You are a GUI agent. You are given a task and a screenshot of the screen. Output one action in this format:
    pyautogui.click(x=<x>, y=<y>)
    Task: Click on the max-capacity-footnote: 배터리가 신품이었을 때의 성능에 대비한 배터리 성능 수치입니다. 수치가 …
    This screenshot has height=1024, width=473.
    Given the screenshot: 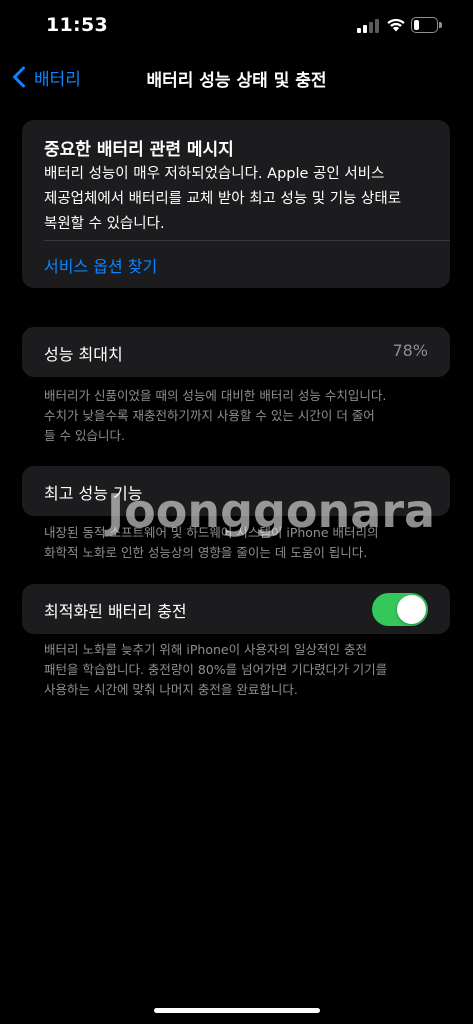 What is the action you would take?
    pyautogui.click(x=236, y=416)
    